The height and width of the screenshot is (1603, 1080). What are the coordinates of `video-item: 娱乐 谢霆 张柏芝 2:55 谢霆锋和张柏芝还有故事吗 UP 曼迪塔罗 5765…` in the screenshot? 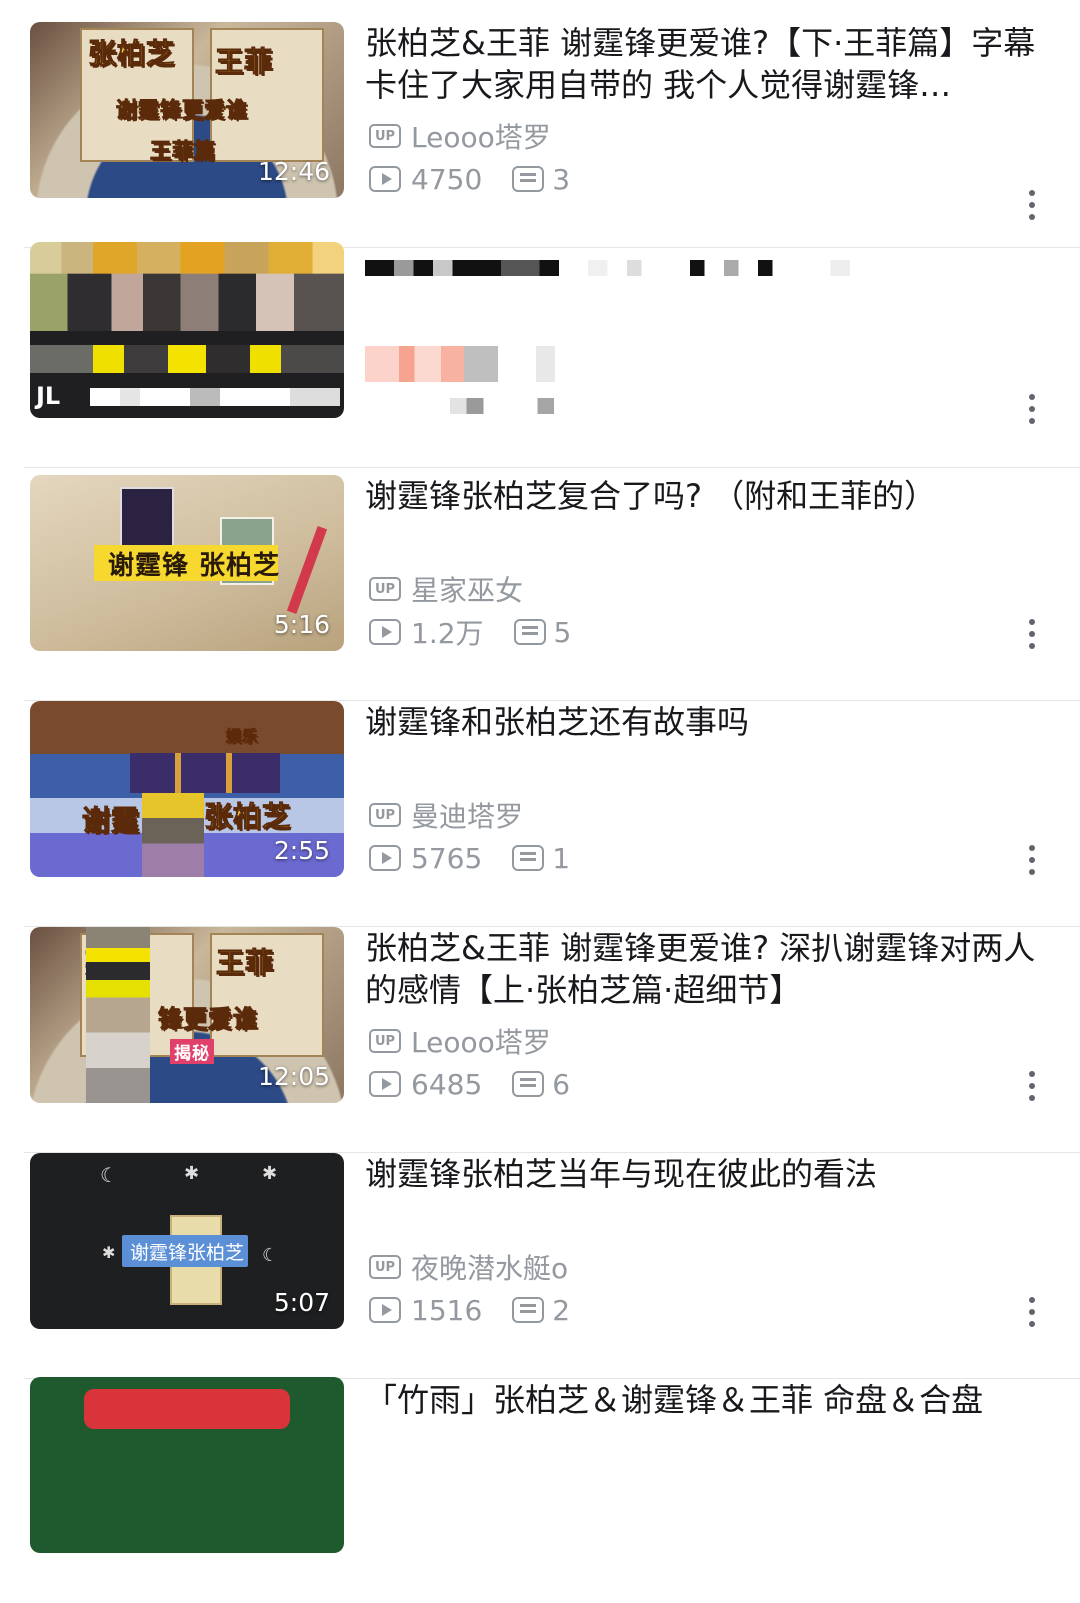 It's located at (540, 814).